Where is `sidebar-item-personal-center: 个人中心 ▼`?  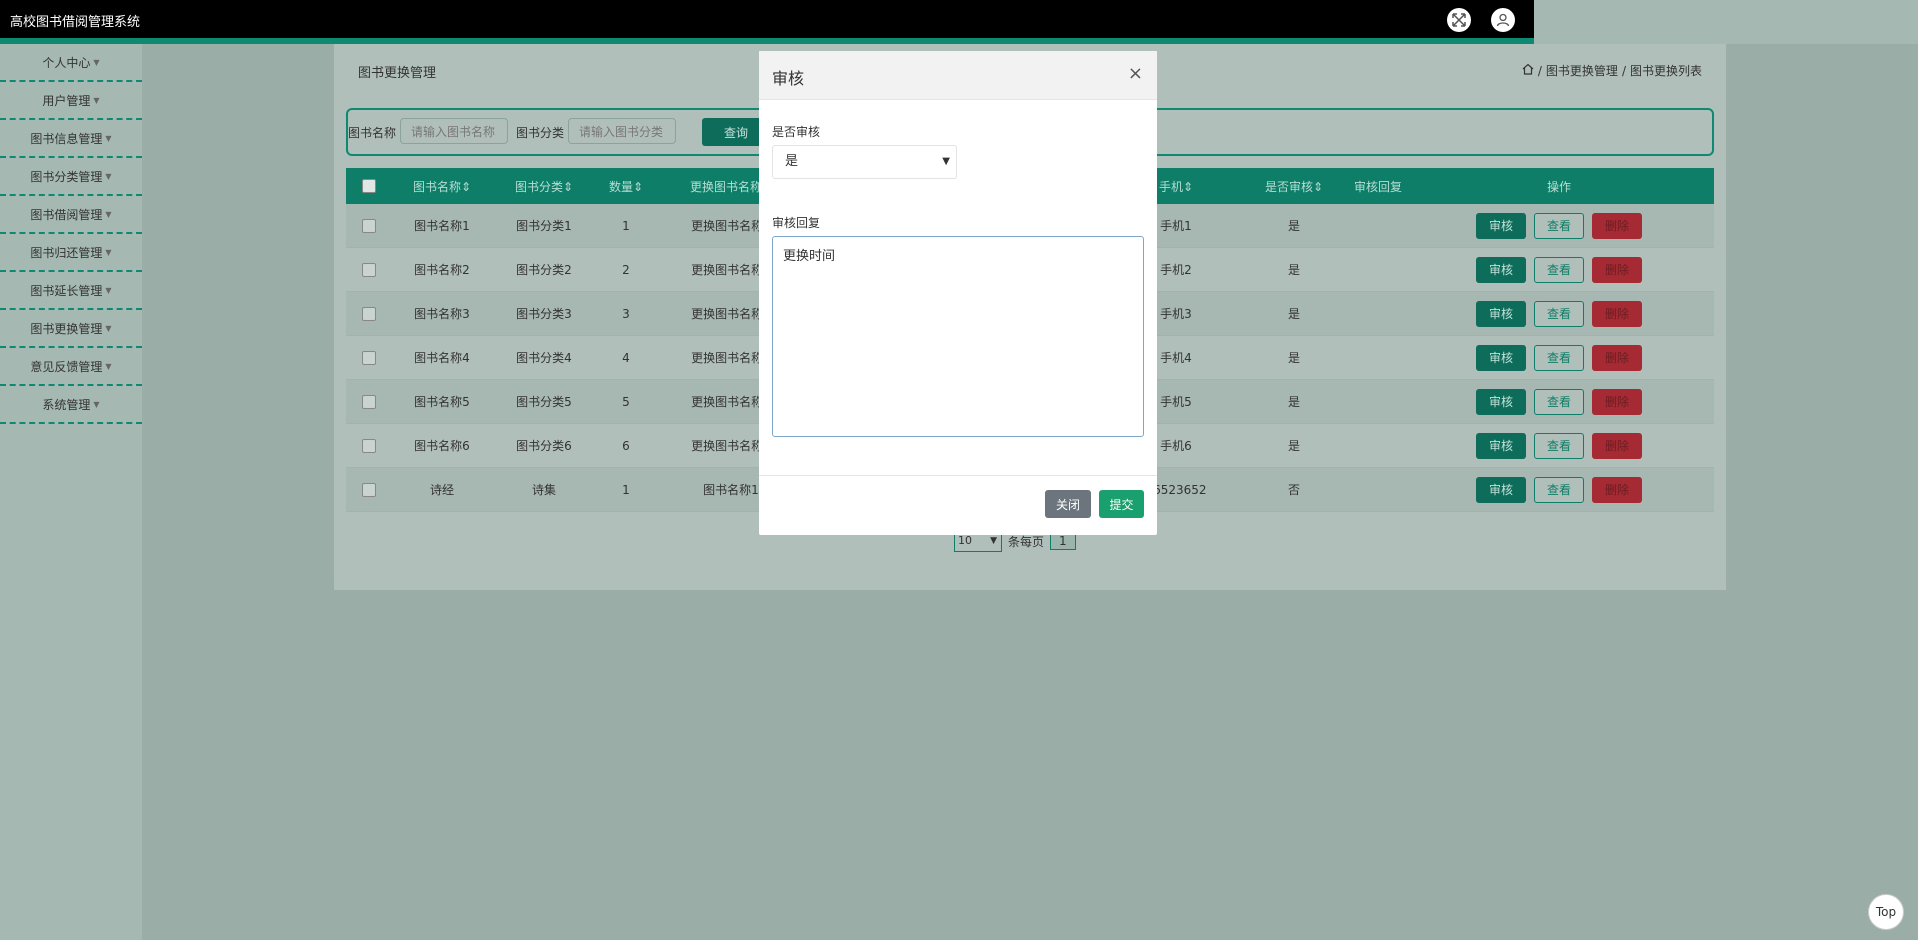
sidebar-item-personal-center: 个人中心 ▼ is located at coordinates (71, 63).